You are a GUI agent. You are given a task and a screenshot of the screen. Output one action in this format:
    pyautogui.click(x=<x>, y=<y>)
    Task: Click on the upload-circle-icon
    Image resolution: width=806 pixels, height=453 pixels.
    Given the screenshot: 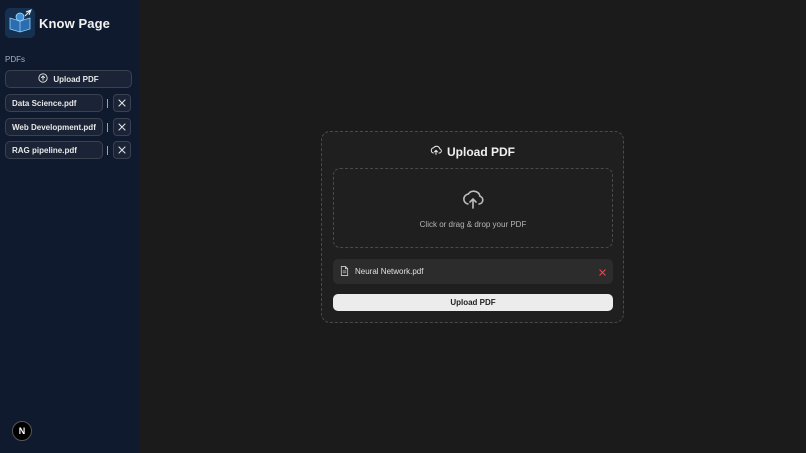 What is the action you would take?
    pyautogui.click(x=43, y=79)
    